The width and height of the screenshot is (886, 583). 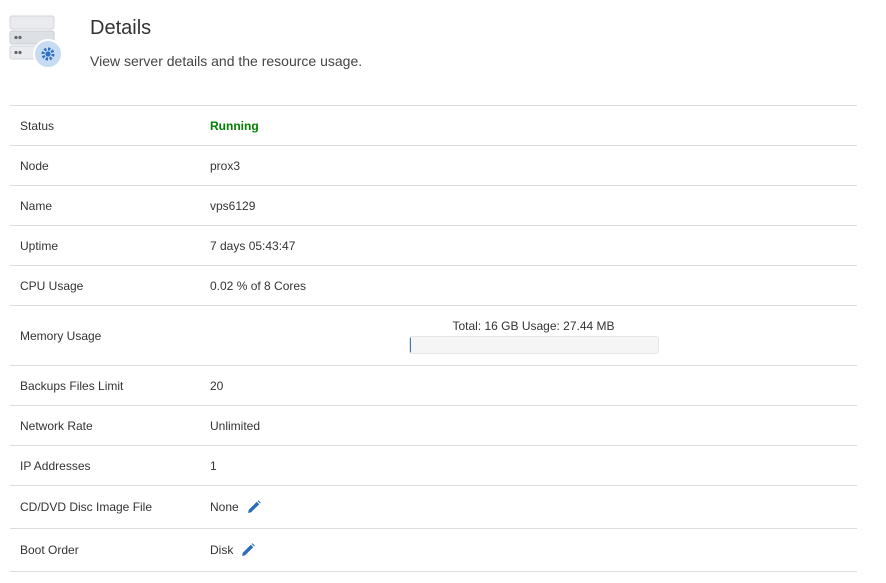 What do you see at coordinates (533, 550) in the screenshot?
I see `boot-cell: Disk` at bounding box center [533, 550].